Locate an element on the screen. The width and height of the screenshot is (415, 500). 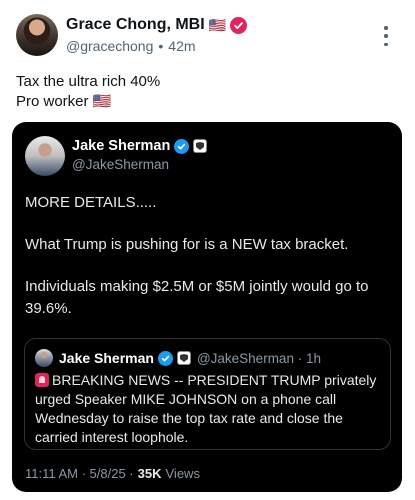
siren-icon is located at coordinates (42, 380).